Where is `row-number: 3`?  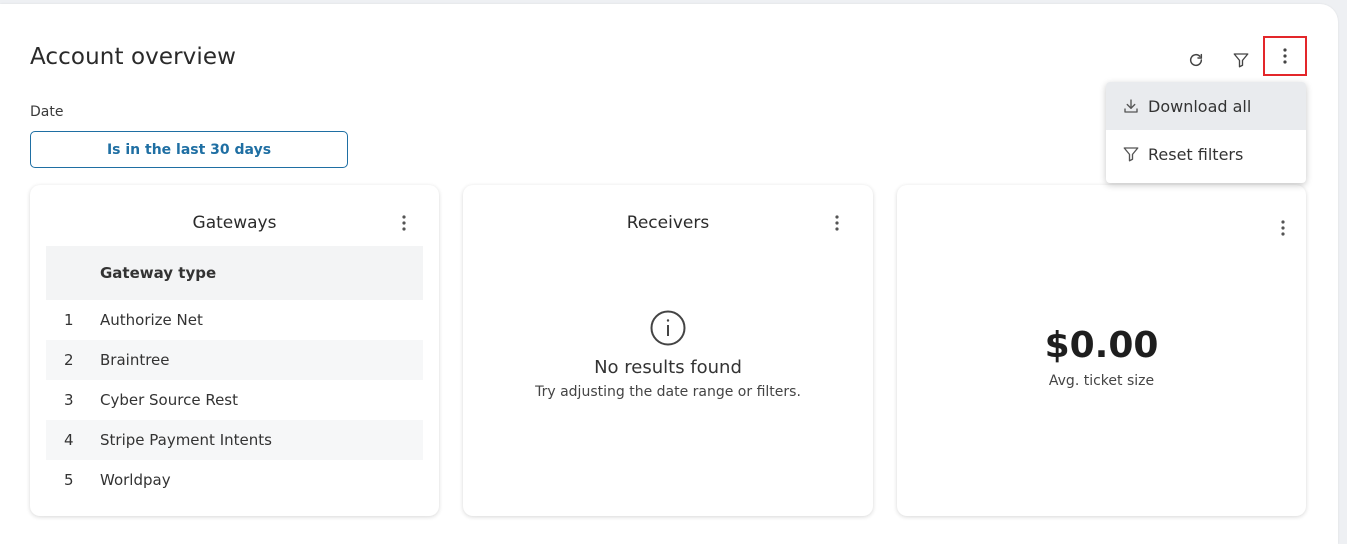
row-number: 3 is located at coordinates (69, 400).